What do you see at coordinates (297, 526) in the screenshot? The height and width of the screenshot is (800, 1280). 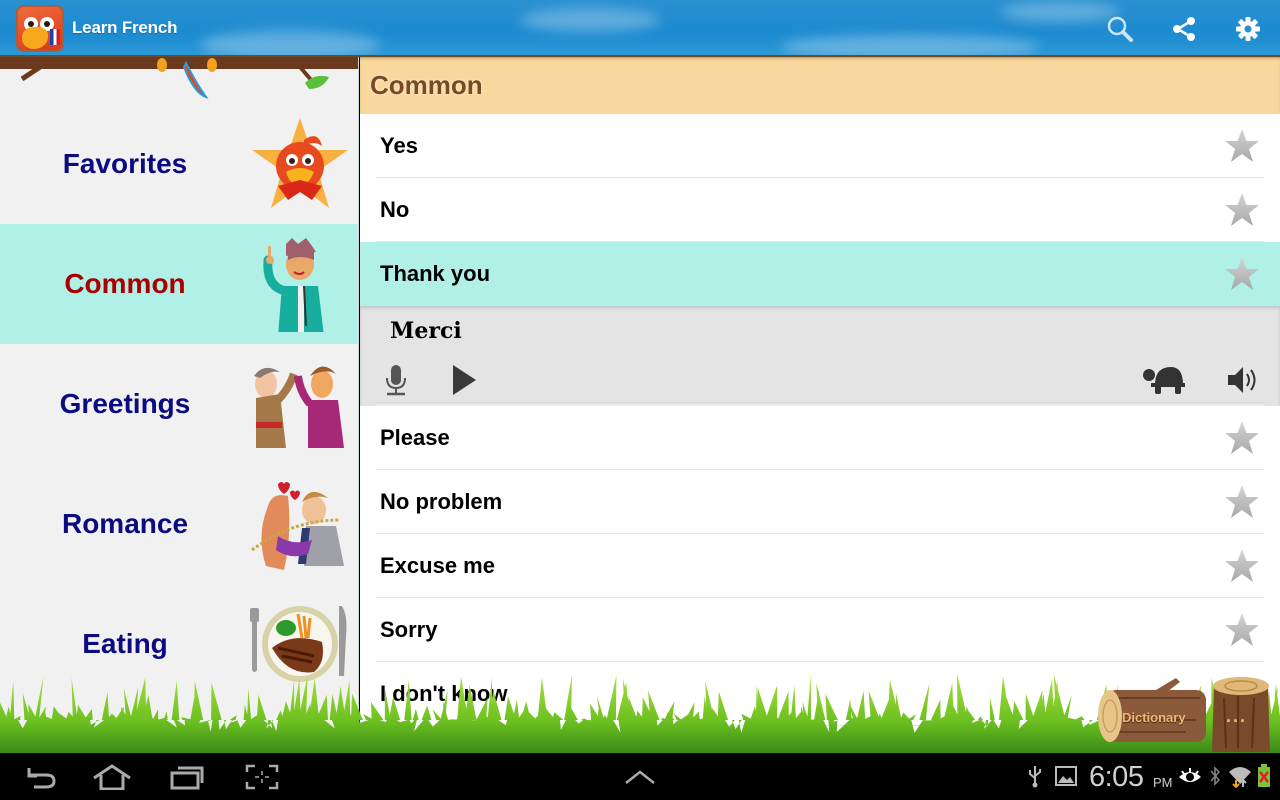 I see `couple-kissing-icon` at bounding box center [297, 526].